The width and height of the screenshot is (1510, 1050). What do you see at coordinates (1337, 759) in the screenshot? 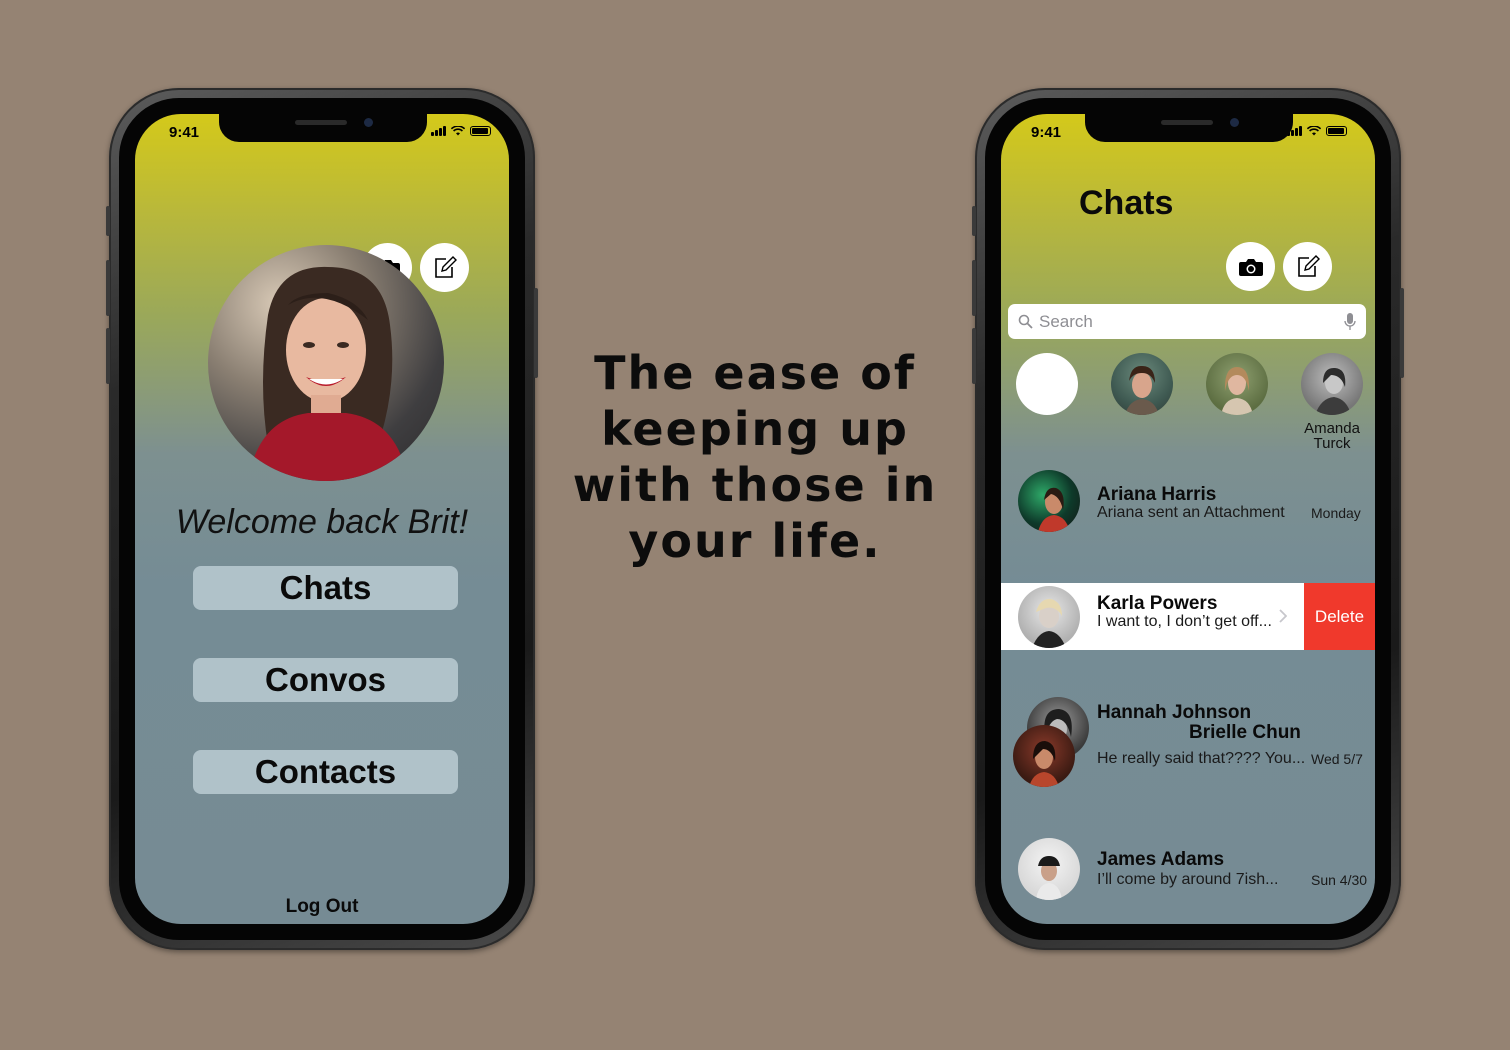
I see `chat-time: Wed 5/7` at bounding box center [1337, 759].